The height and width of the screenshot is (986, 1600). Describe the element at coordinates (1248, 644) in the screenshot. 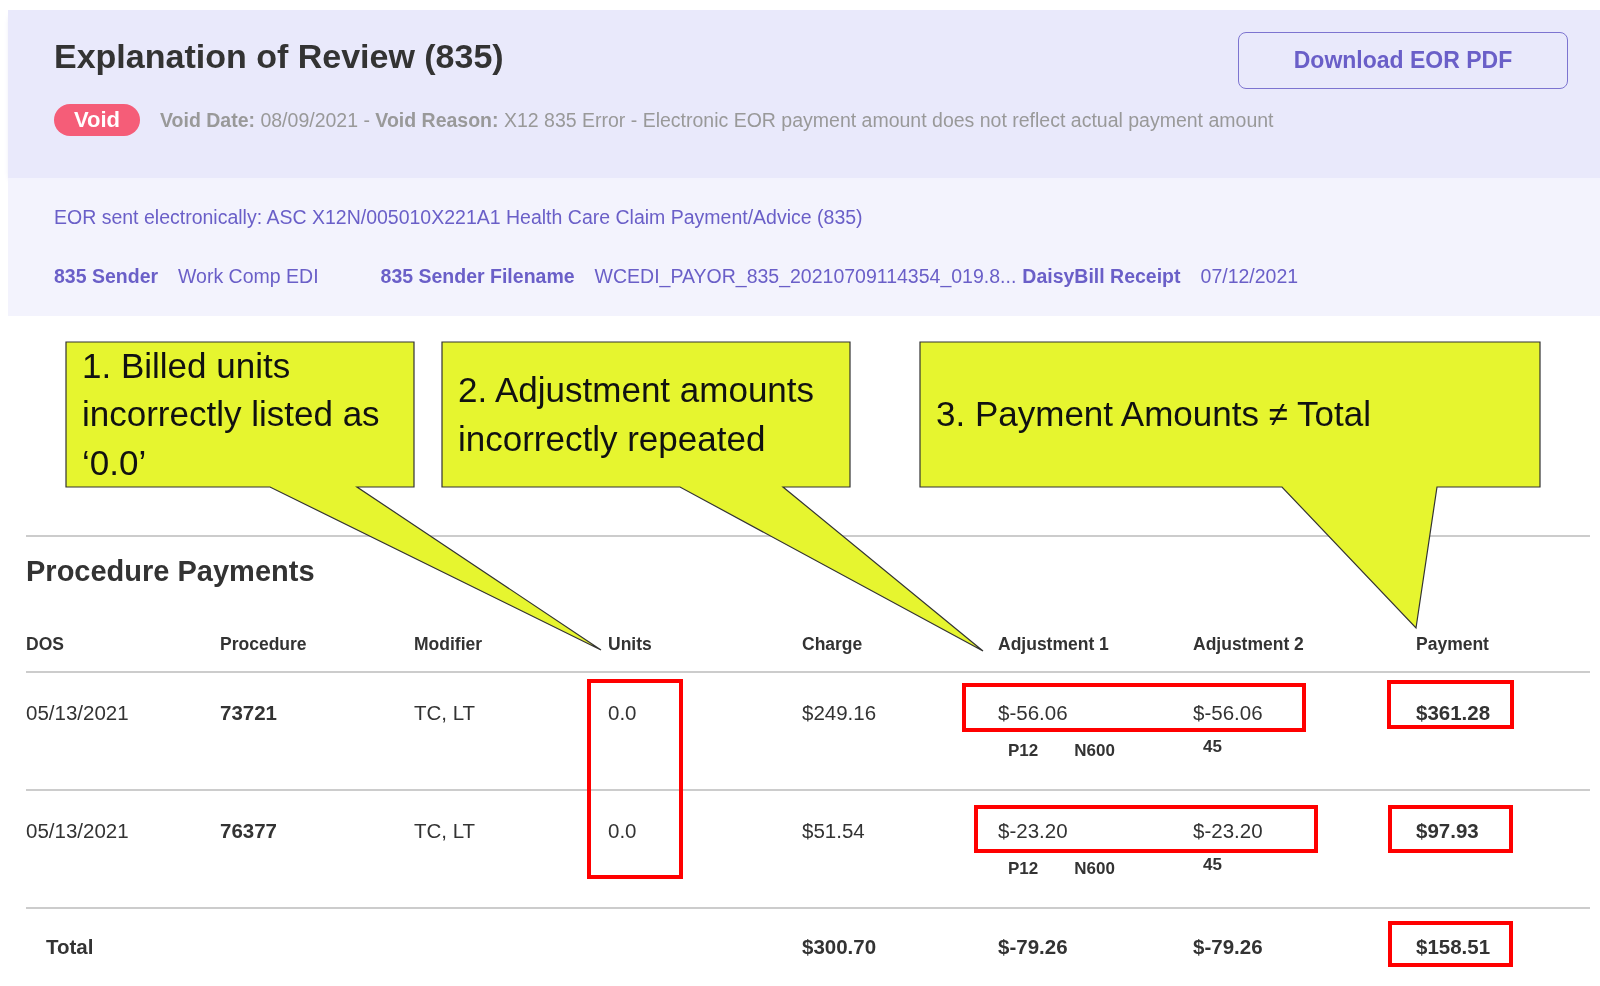

I see `column-header: Adjustment 2` at that location.